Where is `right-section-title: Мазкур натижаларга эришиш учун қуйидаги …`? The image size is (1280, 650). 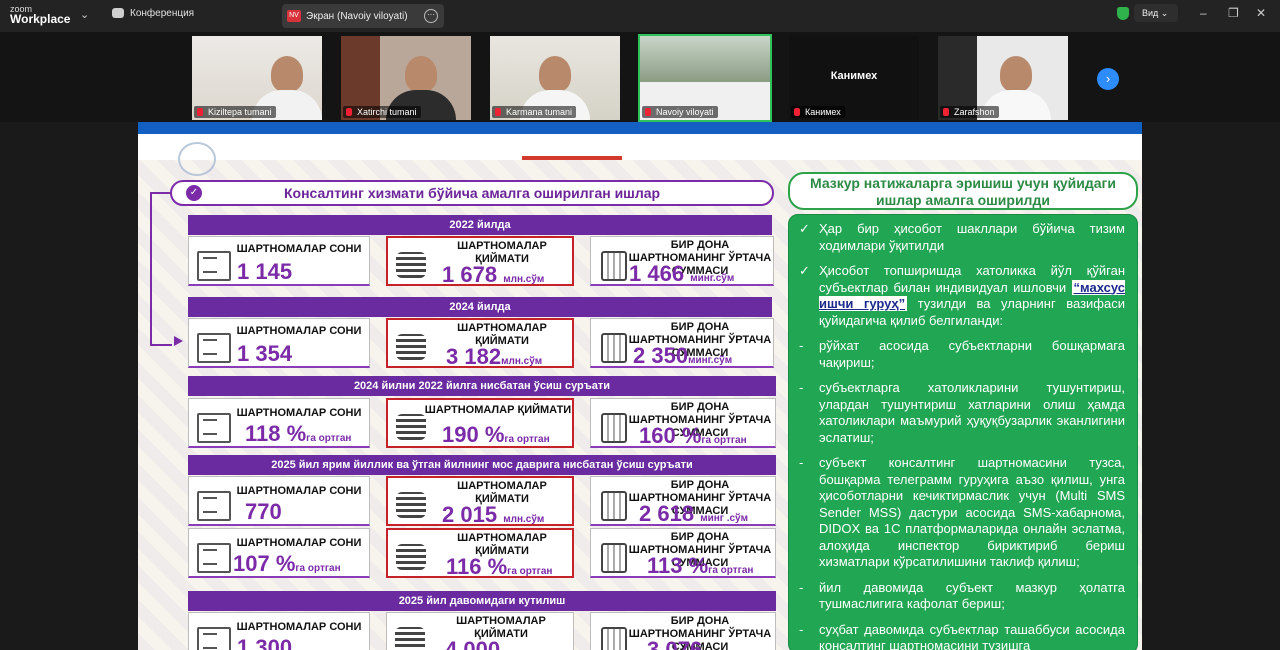
right-section-title: Мазкур натижаларга эришиш учун қуйидаги … is located at coordinates (963, 191).